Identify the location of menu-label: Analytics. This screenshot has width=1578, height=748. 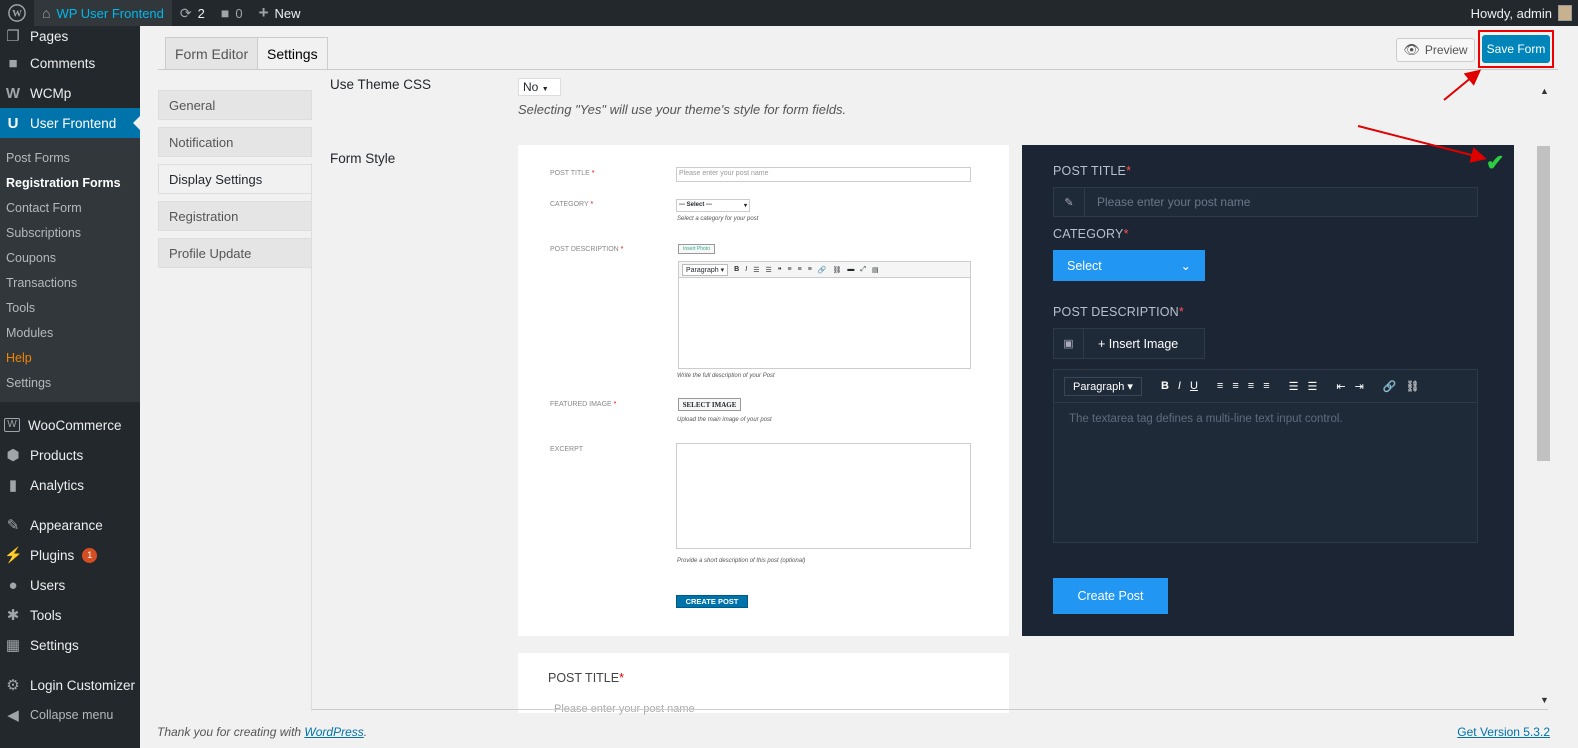
(57, 485).